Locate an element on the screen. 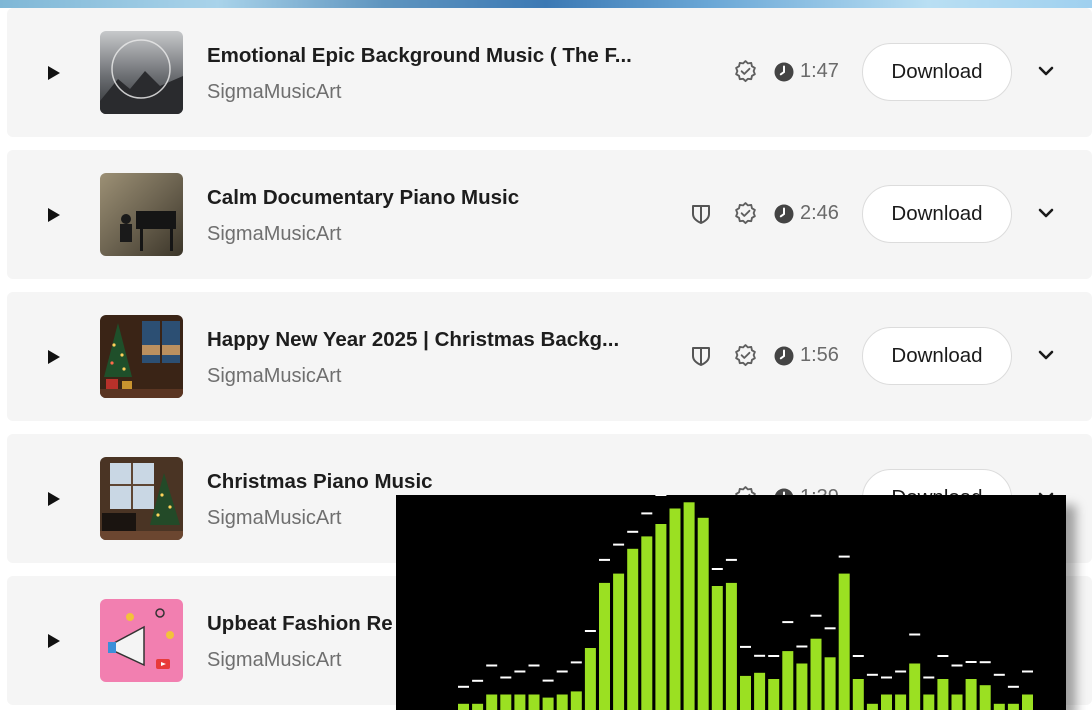 Image resolution: width=1092 pixels, height=710 pixels. track-title: Christmas Piano Music is located at coordinates (422, 482).